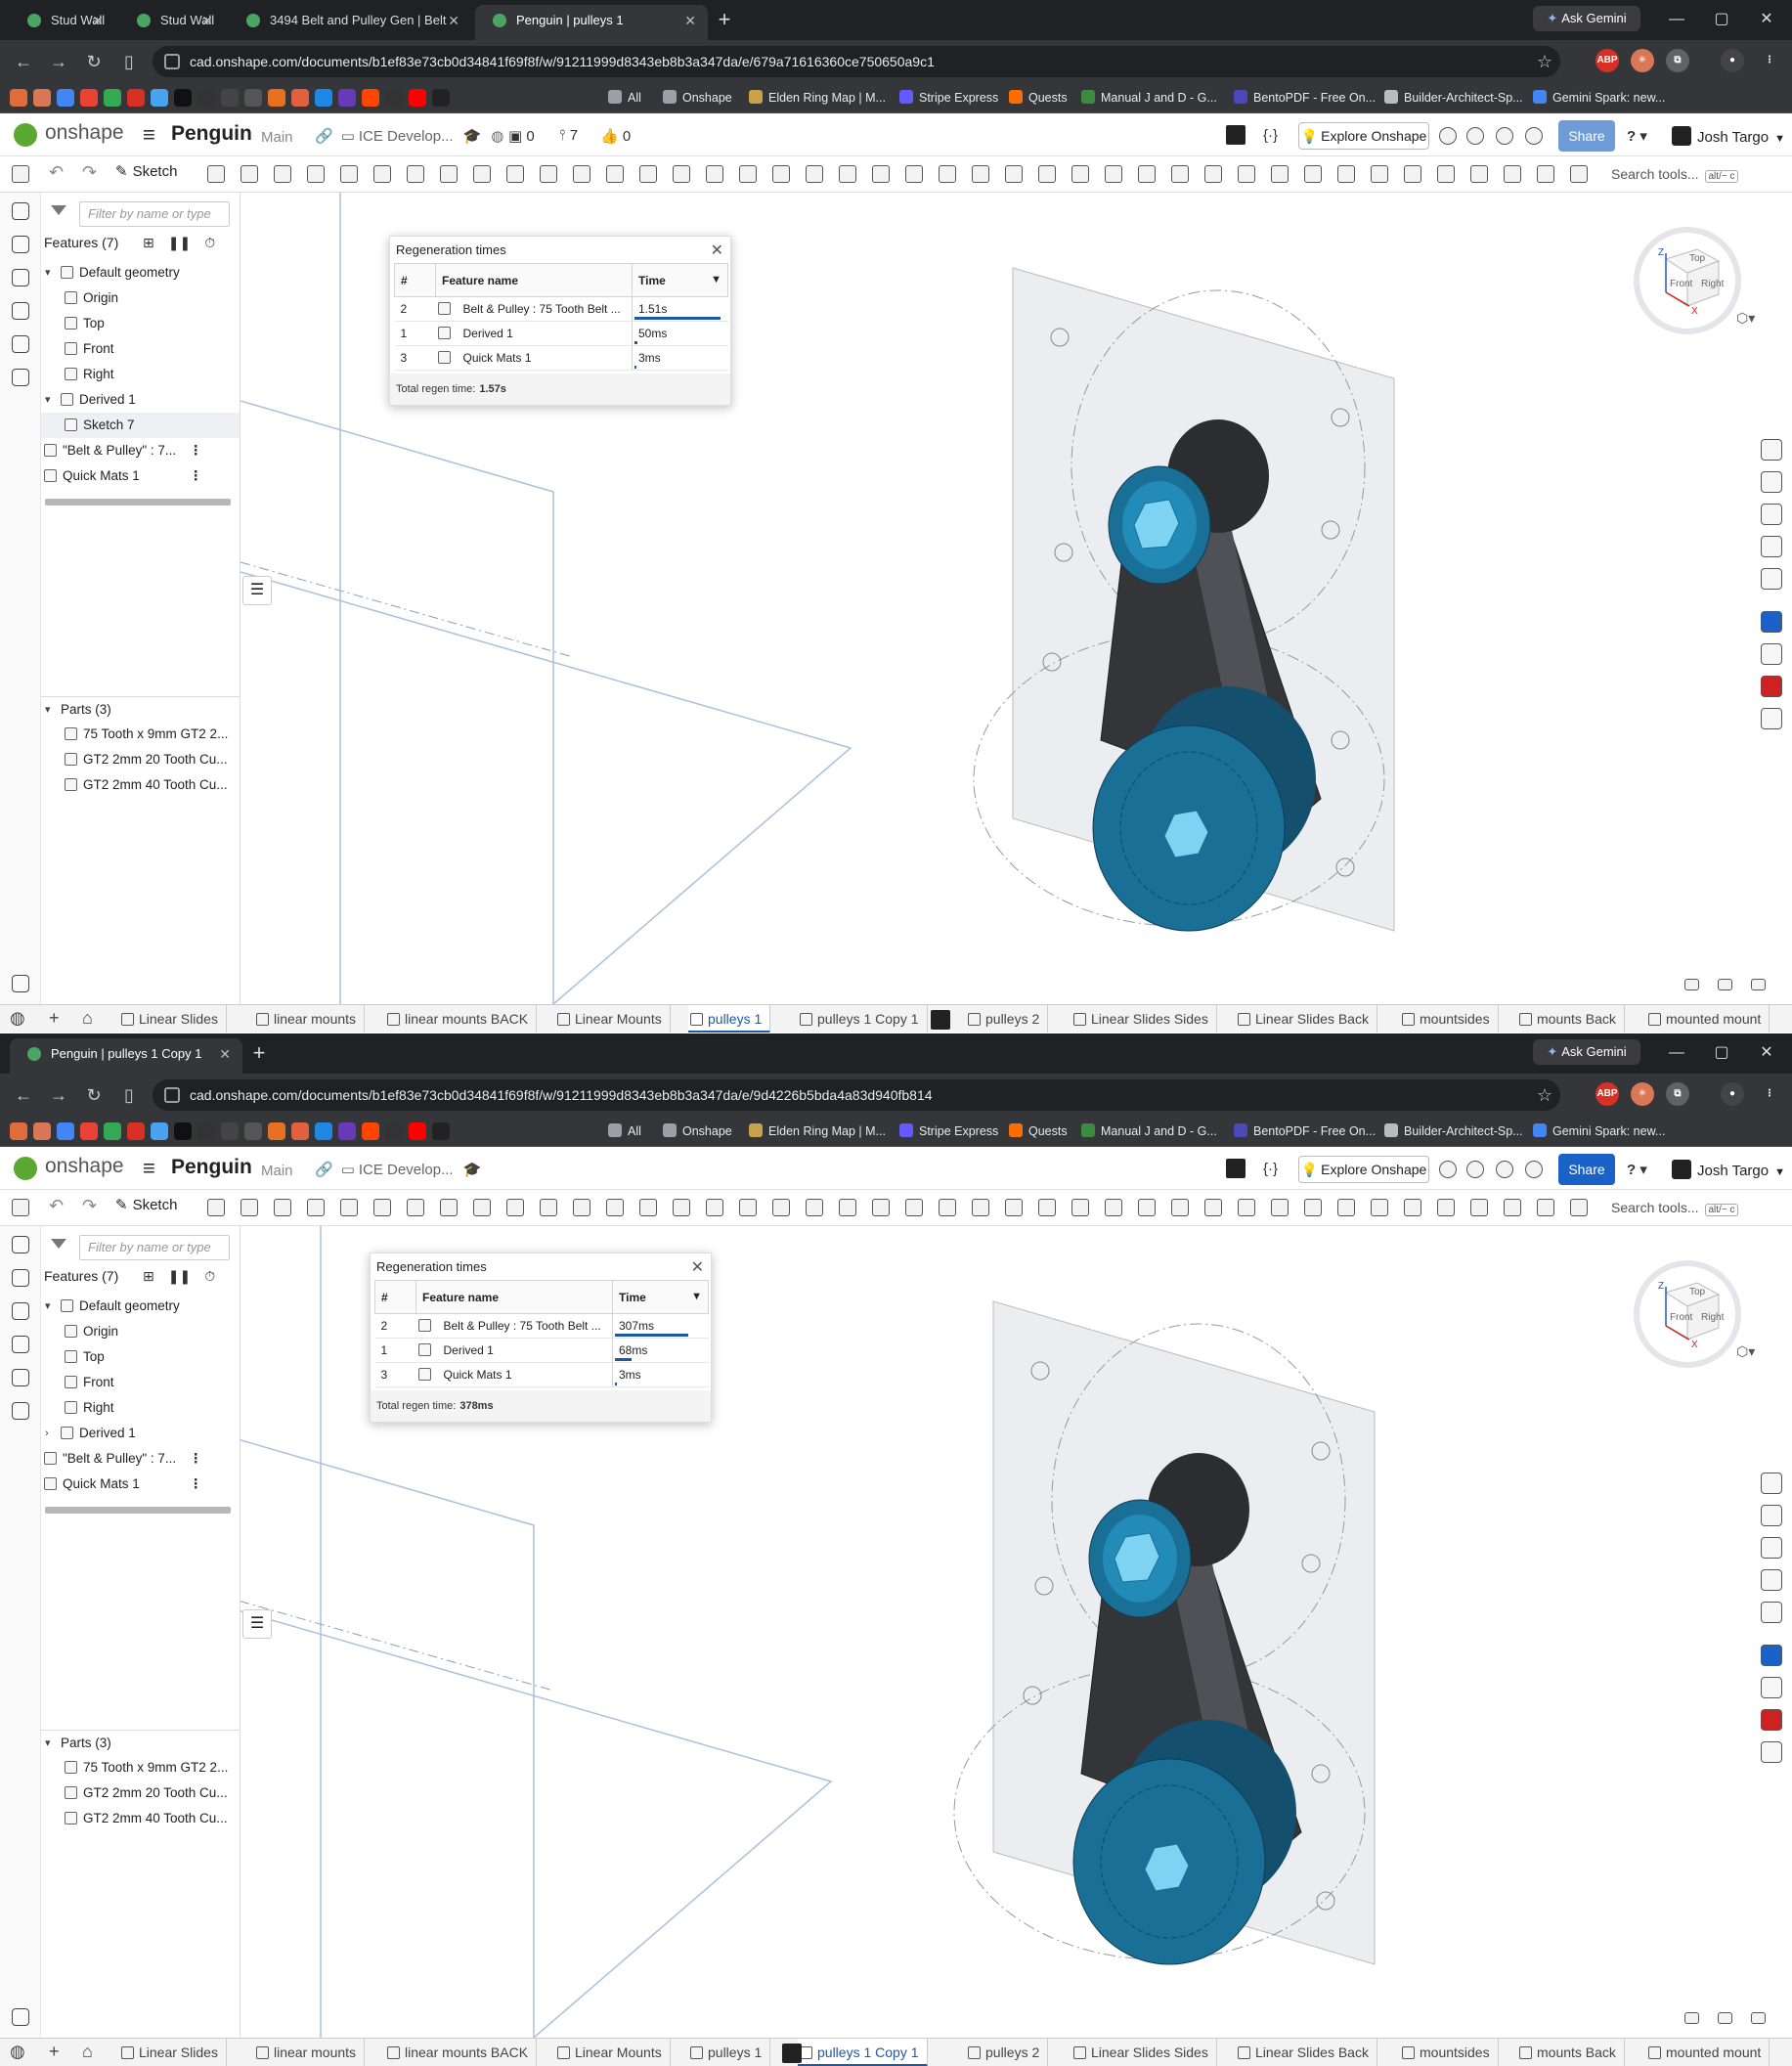 The image size is (1792, 2066). Describe the element at coordinates (1586, 136) in the screenshot. I see `share-button: Share` at that location.